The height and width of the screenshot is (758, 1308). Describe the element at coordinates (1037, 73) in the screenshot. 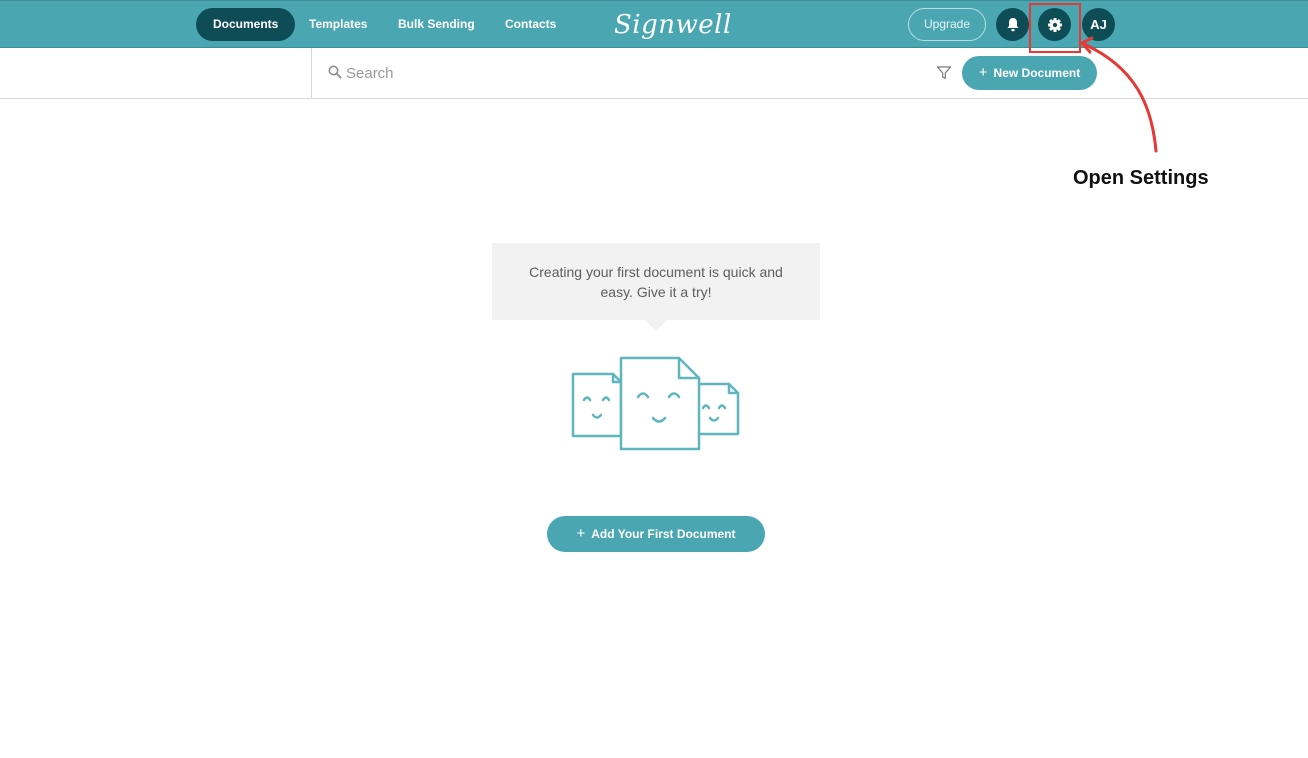

I see `new-document-label: New Document` at that location.